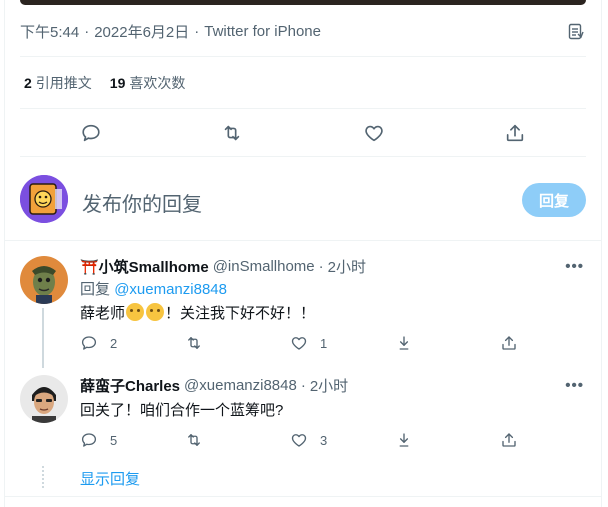 This screenshot has height=507, width=608. Describe the element at coordinates (43, 338) in the screenshot. I see `thread-line` at that location.